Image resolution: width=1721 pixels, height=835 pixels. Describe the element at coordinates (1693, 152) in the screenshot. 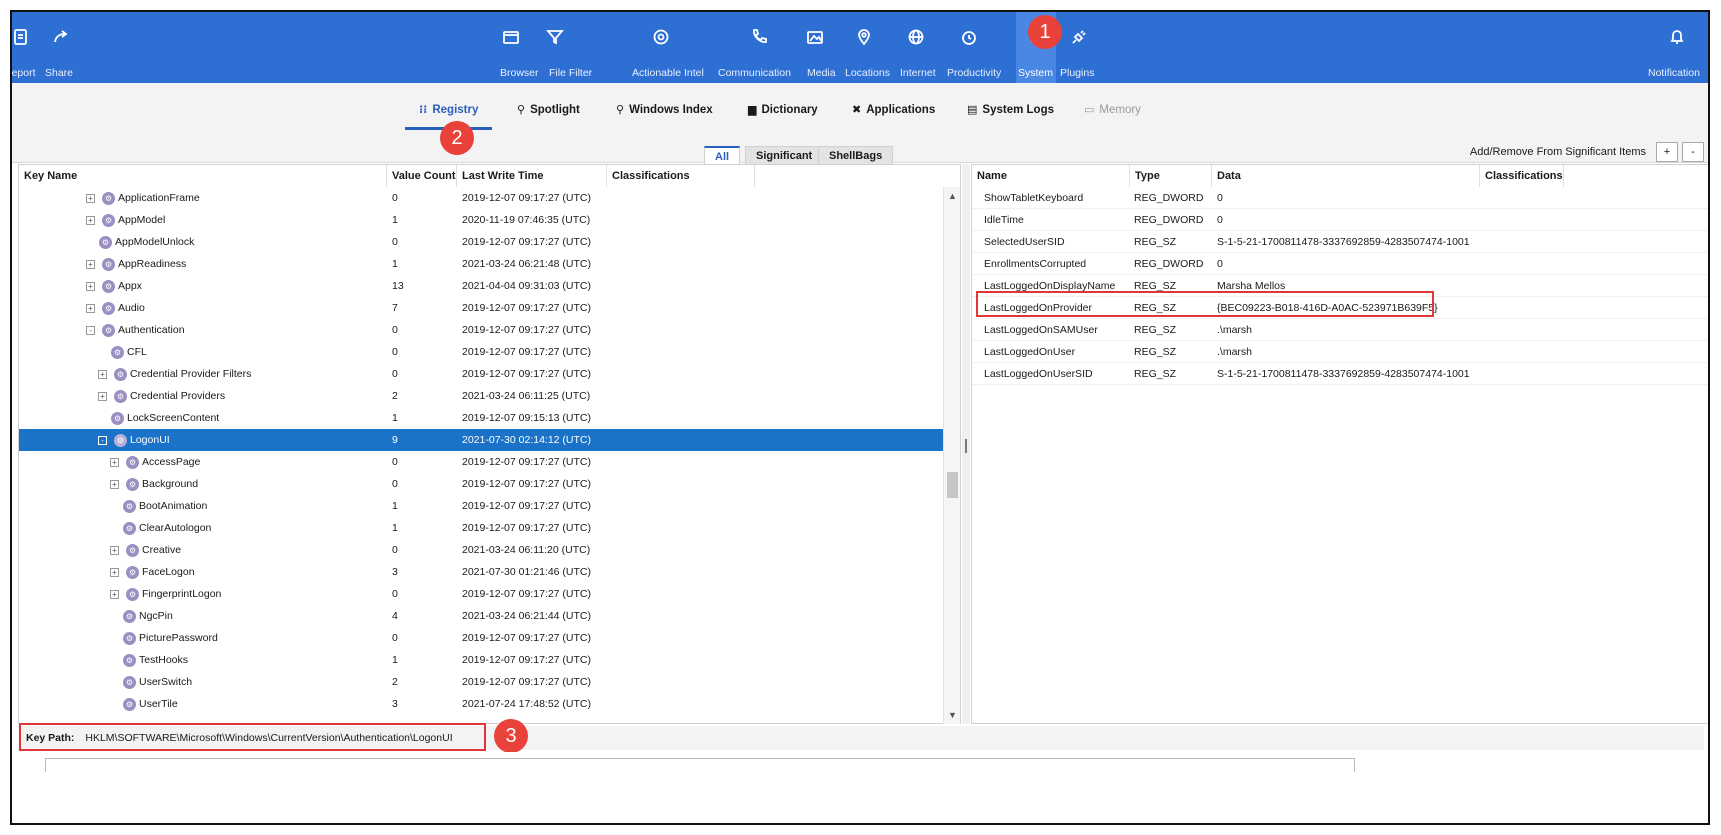

I see `remove-significant-button: -` at that location.